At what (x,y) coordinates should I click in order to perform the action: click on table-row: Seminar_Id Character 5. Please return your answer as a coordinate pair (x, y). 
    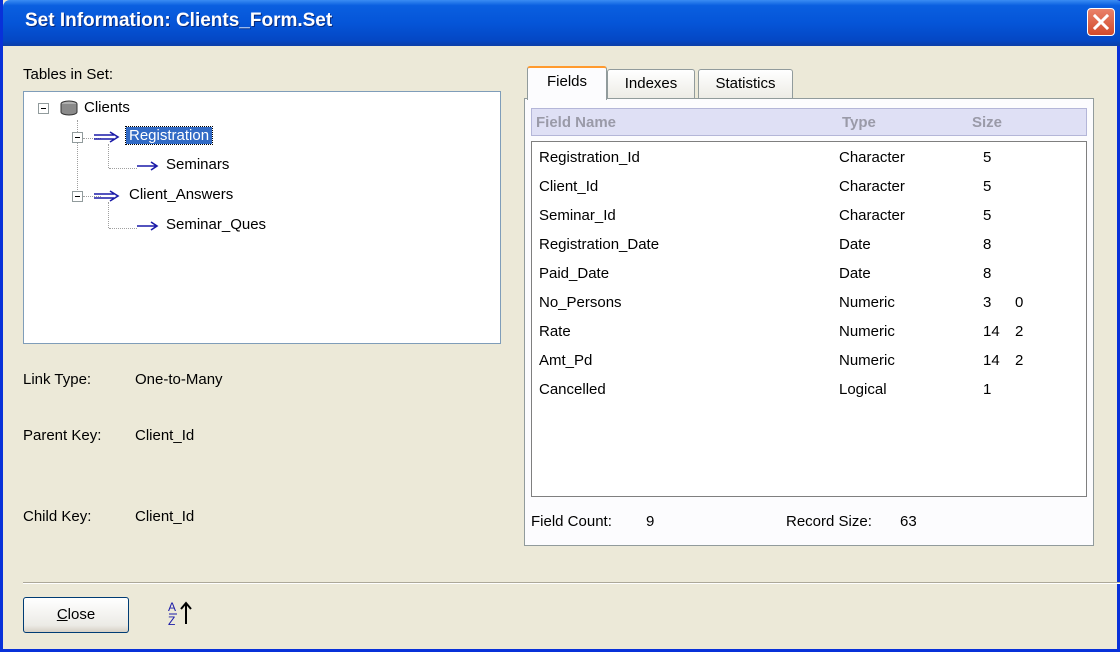
    Looking at the image, I should click on (809, 217).